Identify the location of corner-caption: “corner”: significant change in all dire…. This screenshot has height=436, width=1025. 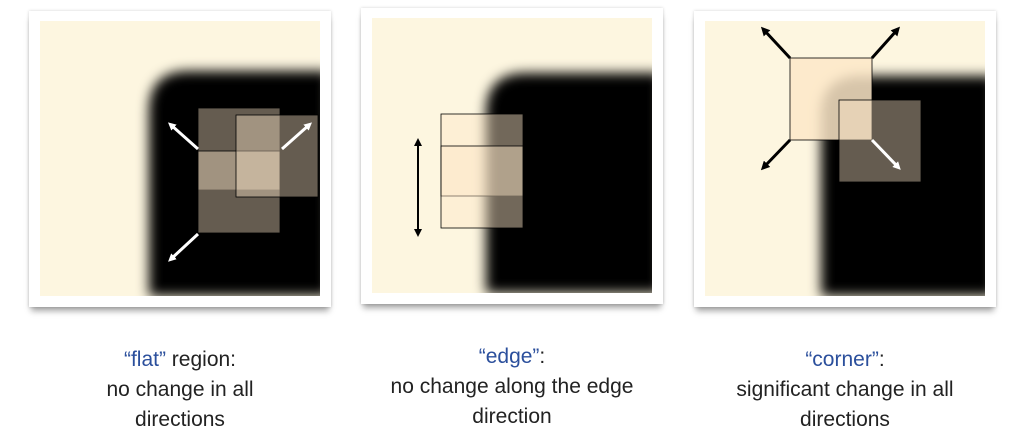
(845, 390).